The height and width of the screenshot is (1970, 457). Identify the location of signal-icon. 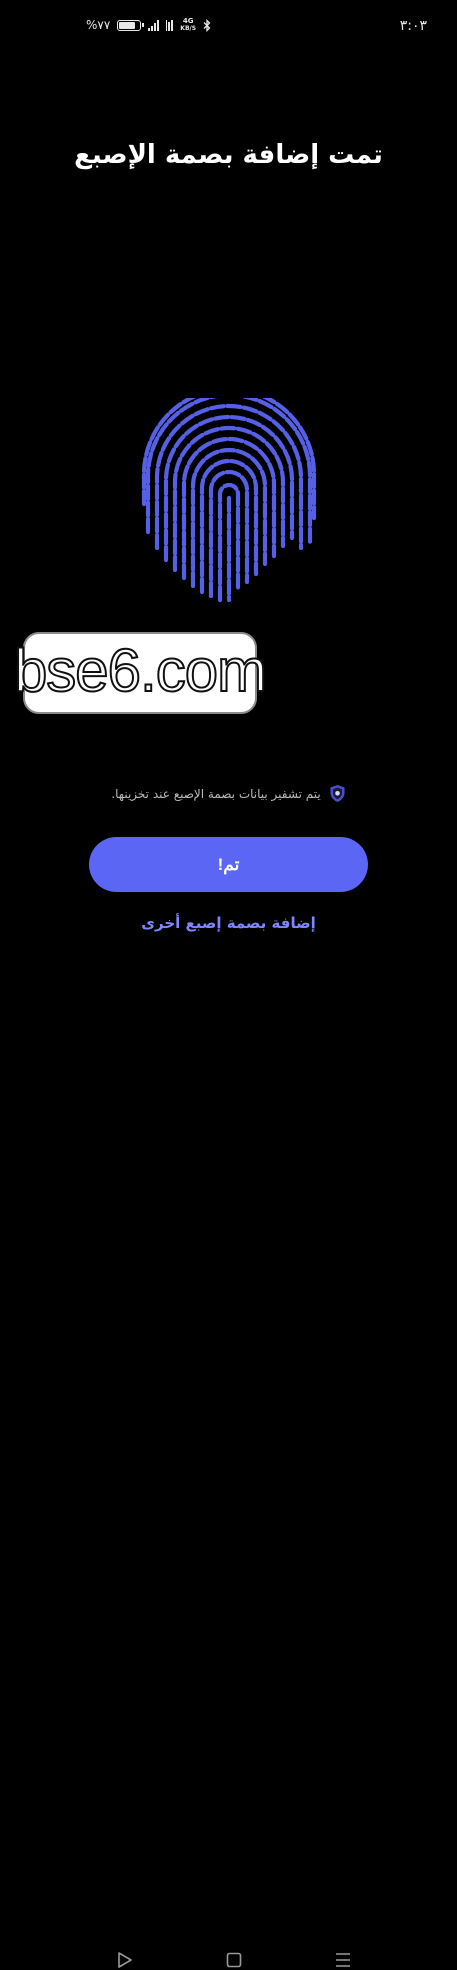
(154, 25).